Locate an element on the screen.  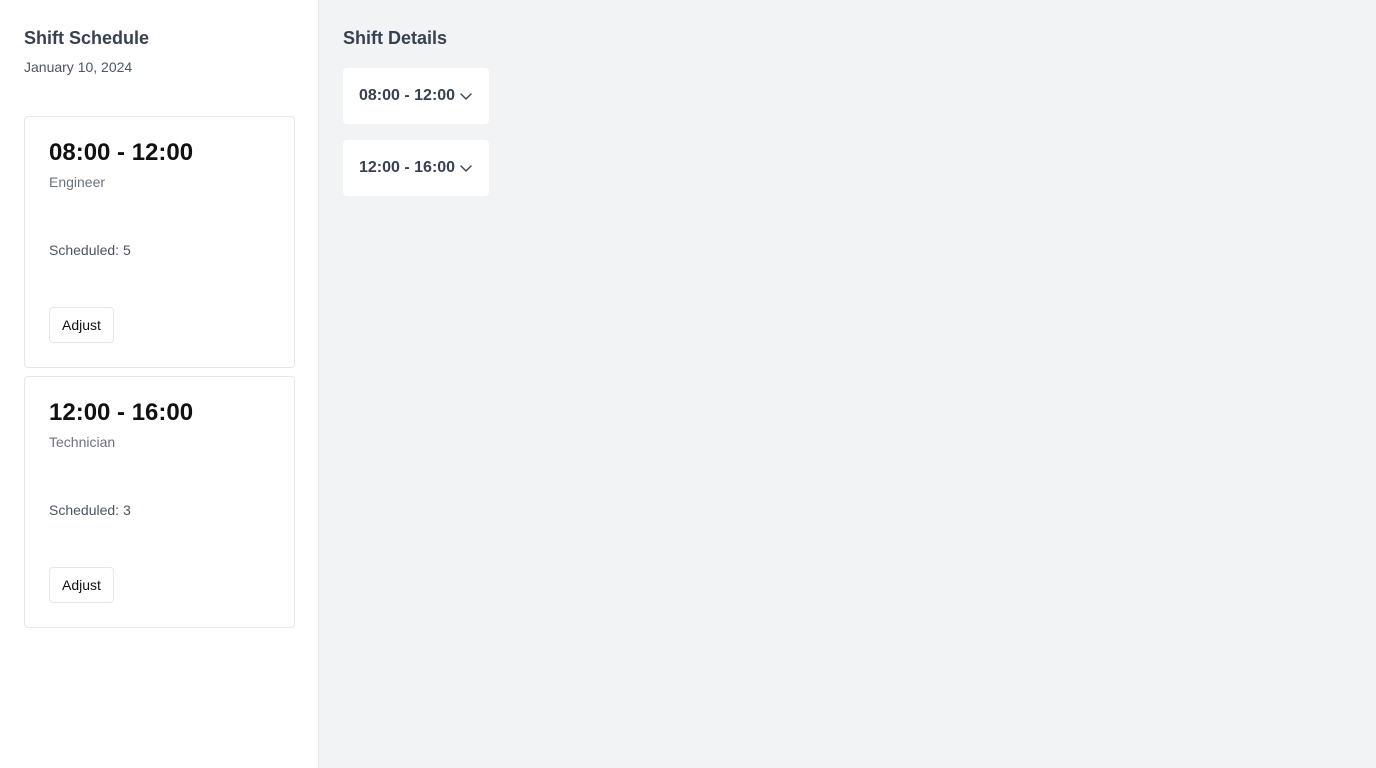
sidebar-title: Shift Schedule is located at coordinates (87, 38).